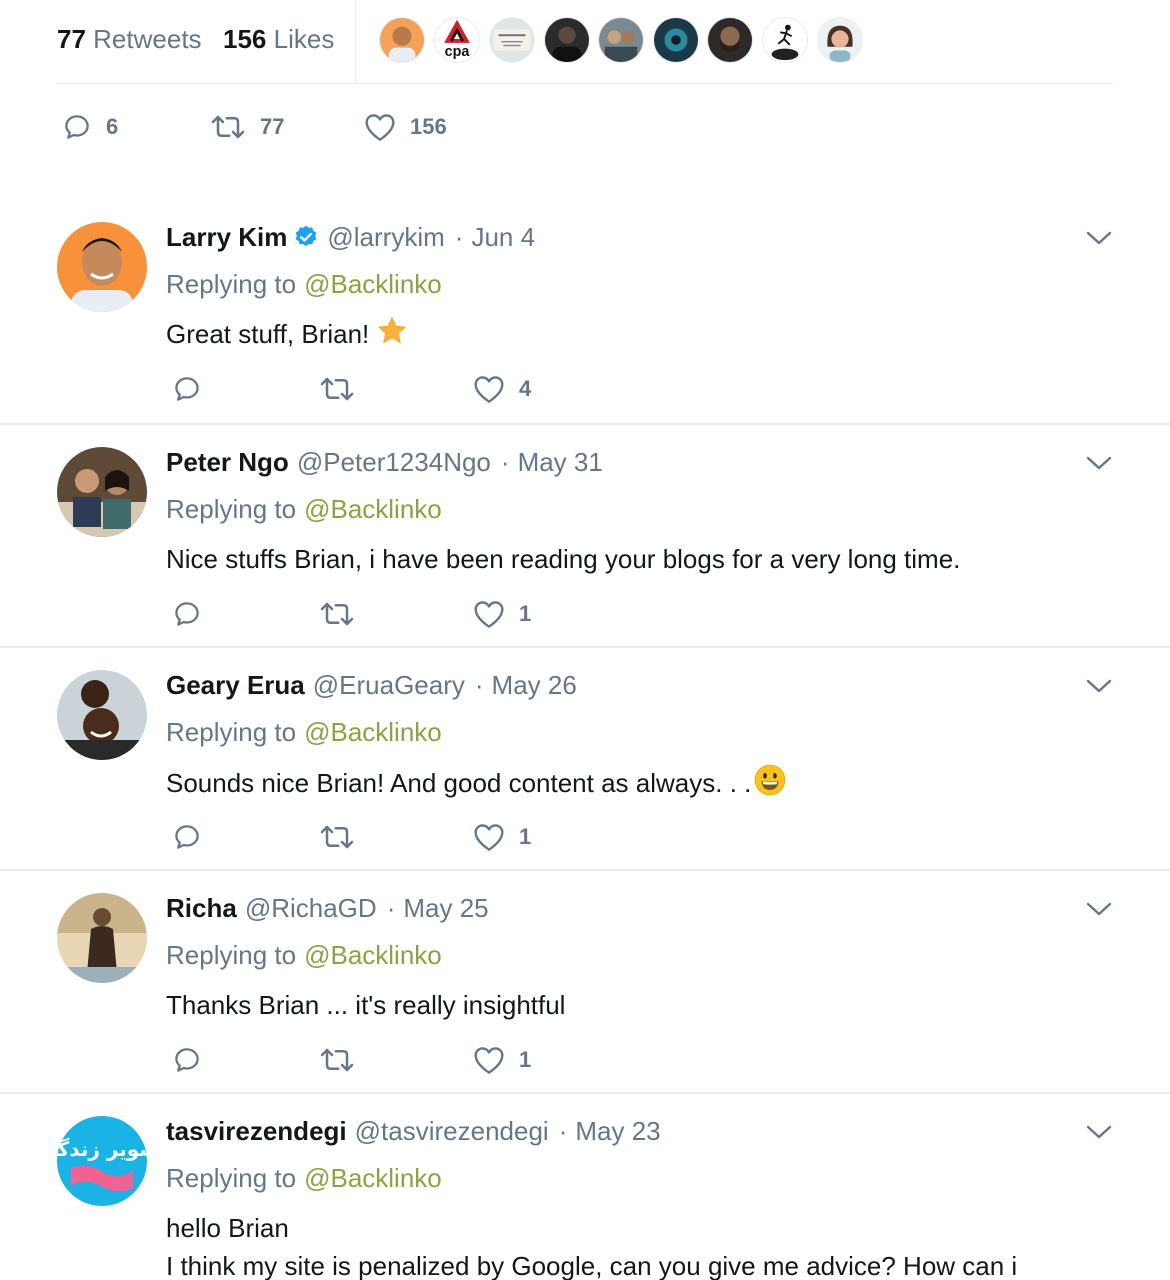 This screenshot has width=1170, height=1280. I want to click on reply-header: Richa @RichaGD · May 25, so click(327, 908).